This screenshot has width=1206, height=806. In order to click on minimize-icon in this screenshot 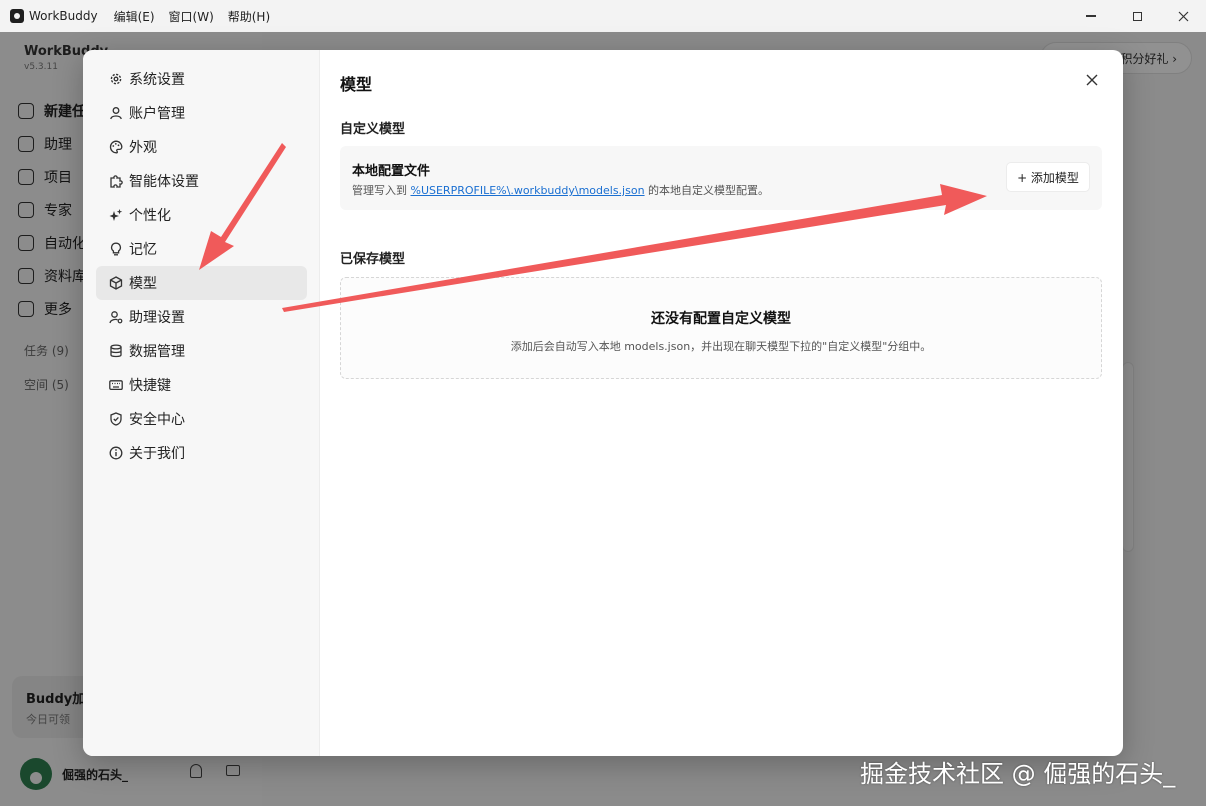, I will do `click(1091, 16)`.